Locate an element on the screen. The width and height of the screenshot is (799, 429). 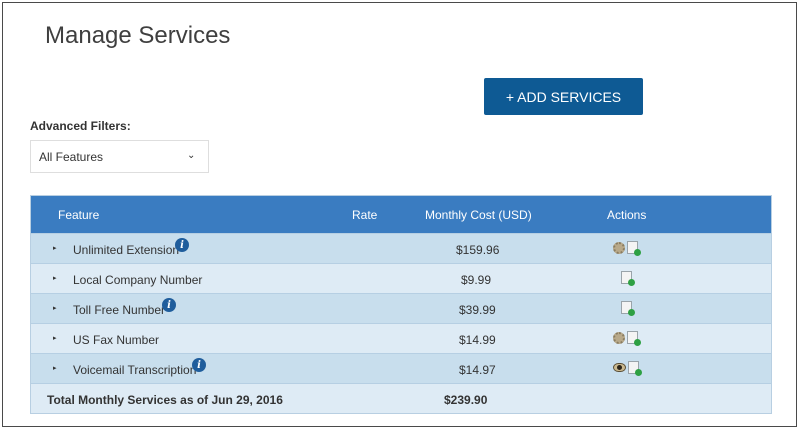
feature-name: US Fax Number is located at coordinates (116, 340).